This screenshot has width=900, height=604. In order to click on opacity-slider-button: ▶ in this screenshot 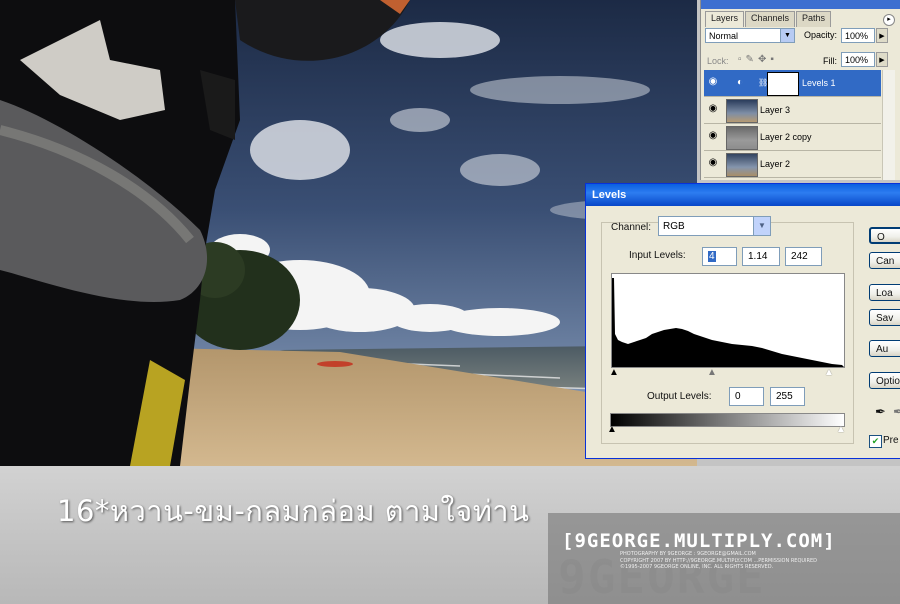, I will do `click(882, 35)`.